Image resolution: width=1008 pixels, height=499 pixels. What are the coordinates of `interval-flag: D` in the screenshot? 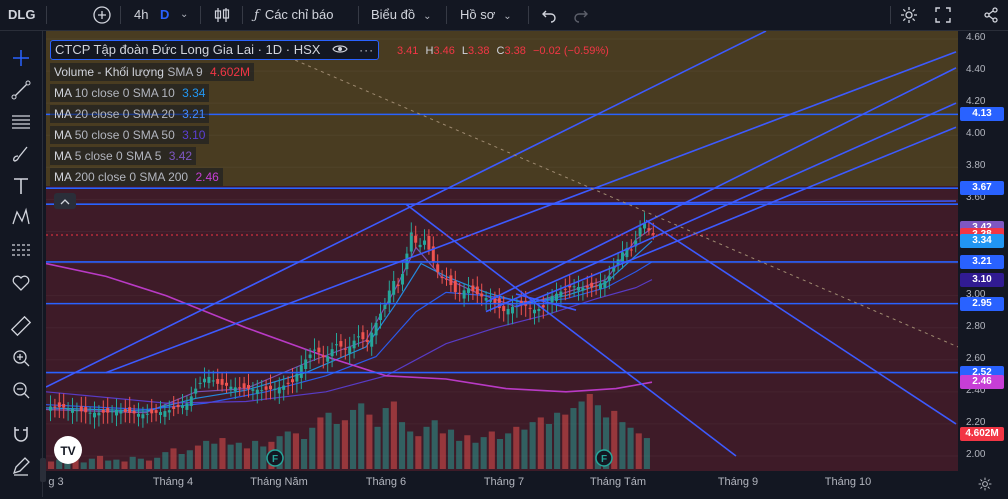 It's located at (164, 15).